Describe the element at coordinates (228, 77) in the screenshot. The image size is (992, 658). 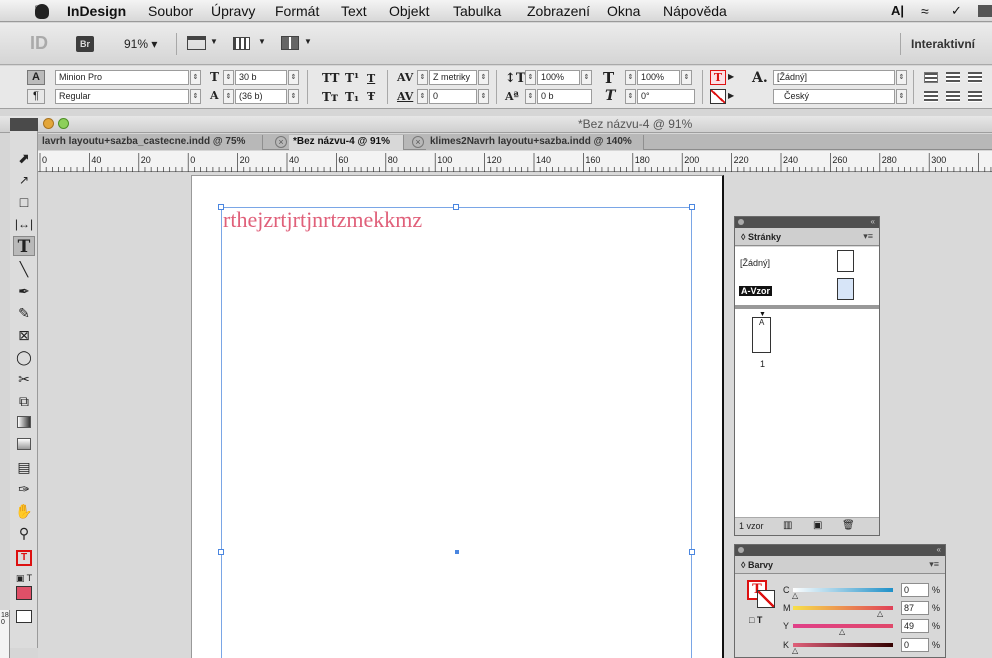
I see `font-size-stepper: ⇕` at that location.